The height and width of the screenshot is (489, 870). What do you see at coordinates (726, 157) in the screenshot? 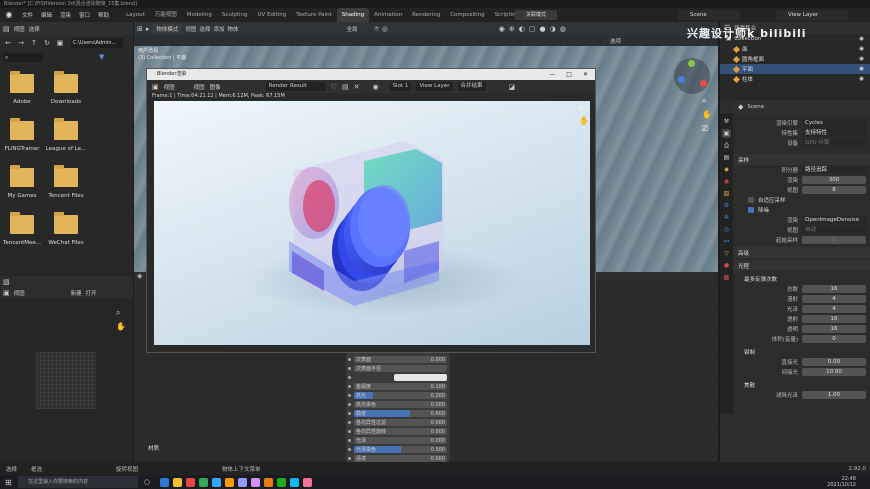
I see `view-layer-tab-icon: ▤` at bounding box center [726, 157].